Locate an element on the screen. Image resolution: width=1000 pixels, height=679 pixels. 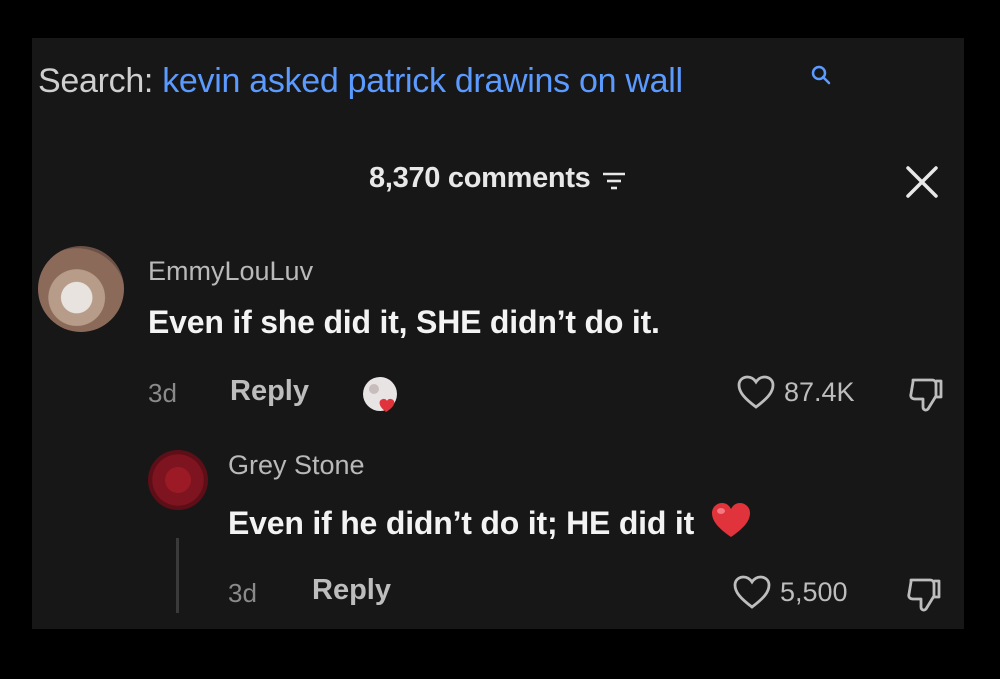
close-icon is located at coordinates (922, 182).